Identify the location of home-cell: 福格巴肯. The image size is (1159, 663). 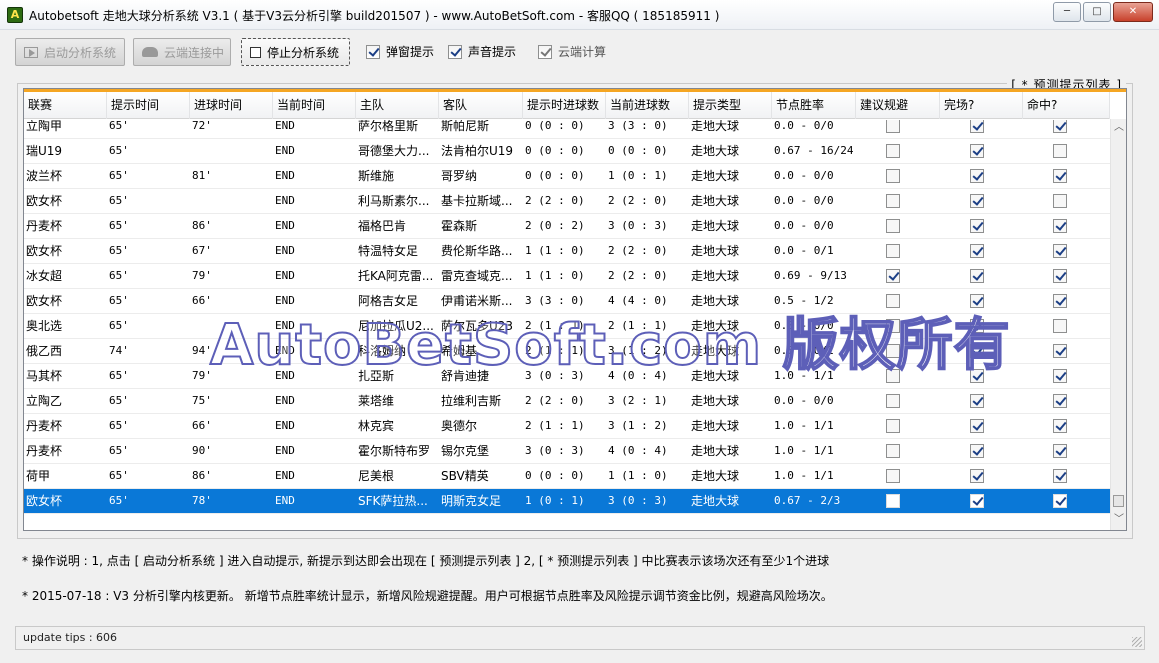
(382, 226).